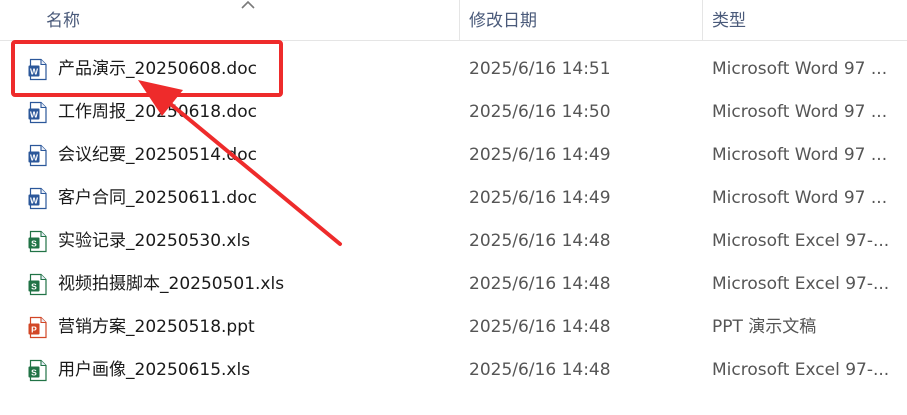  Describe the element at coordinates (540, 69) in the screenshot. I see `file-modified-date: 2025/6/16 14:51` at that location.